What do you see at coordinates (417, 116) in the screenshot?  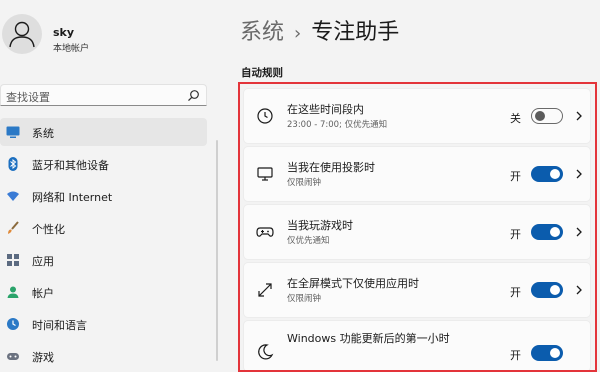 I see `rule-time-range: 在这些时间段内 23:00 - 7:00; 仅优先通知 关` at bounding box center [417, 116].